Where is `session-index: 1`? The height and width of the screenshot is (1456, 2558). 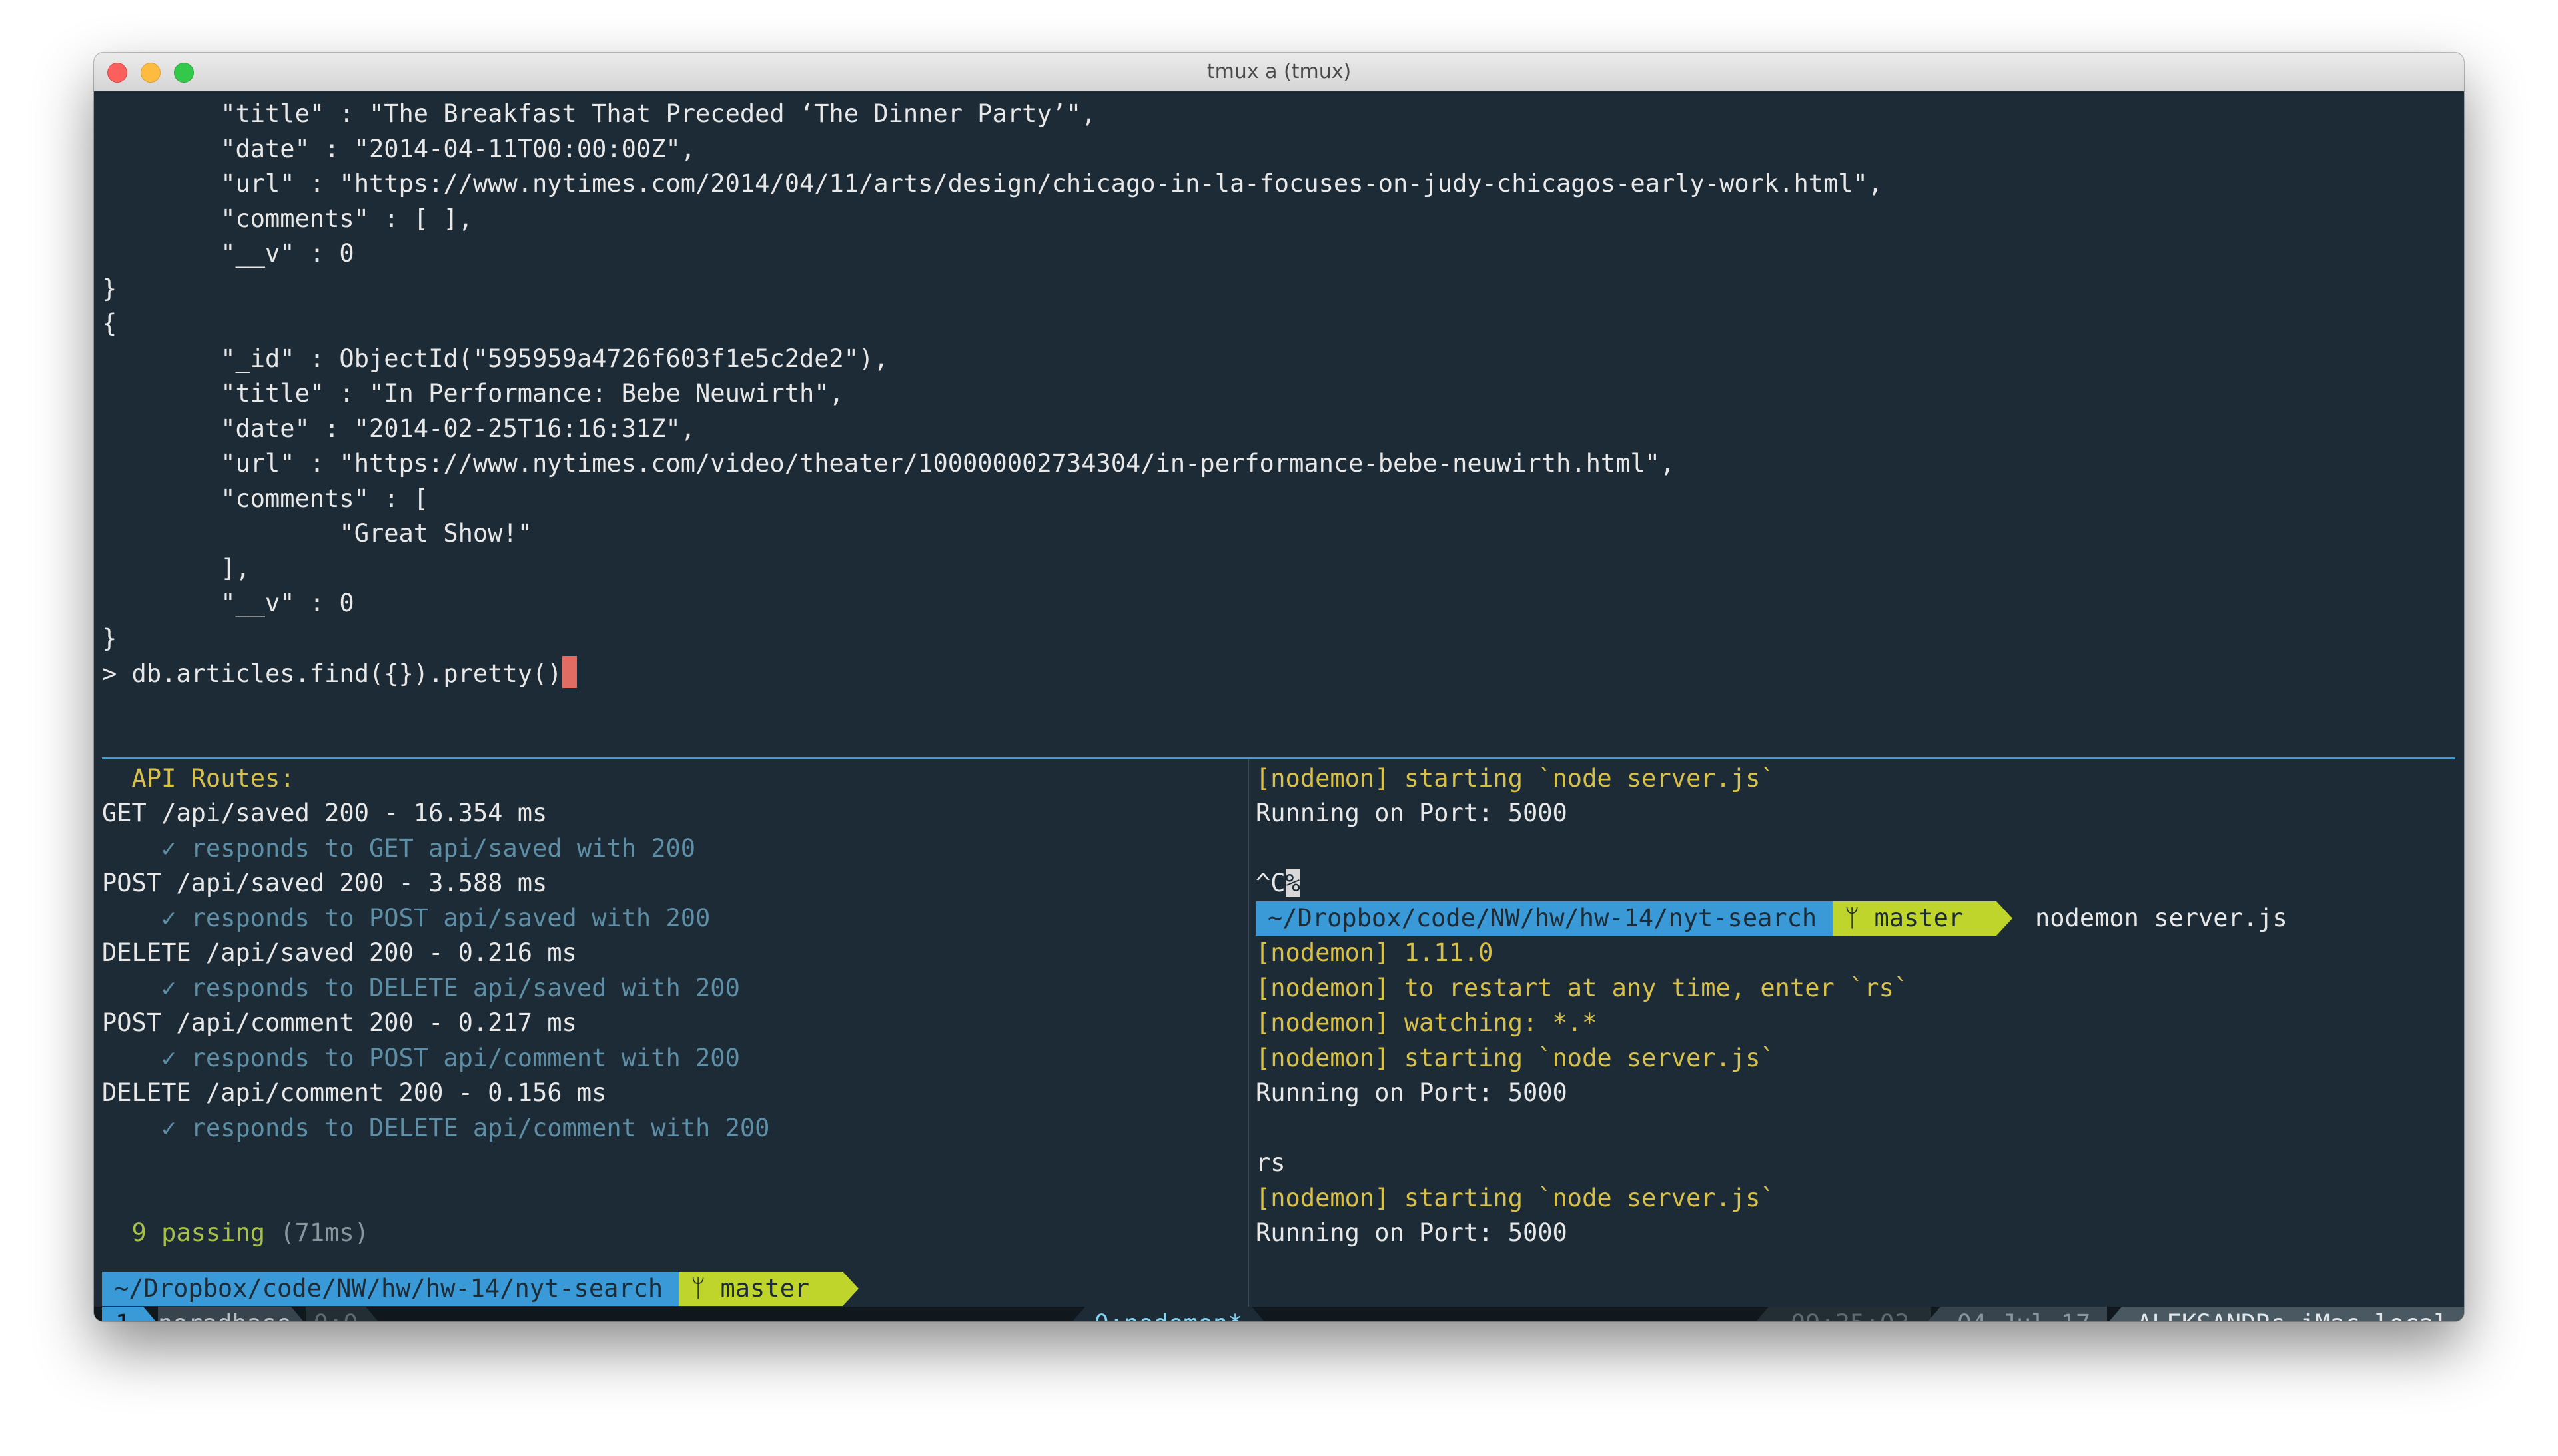
session-index: 1 is located at coordinates (122, 1314).